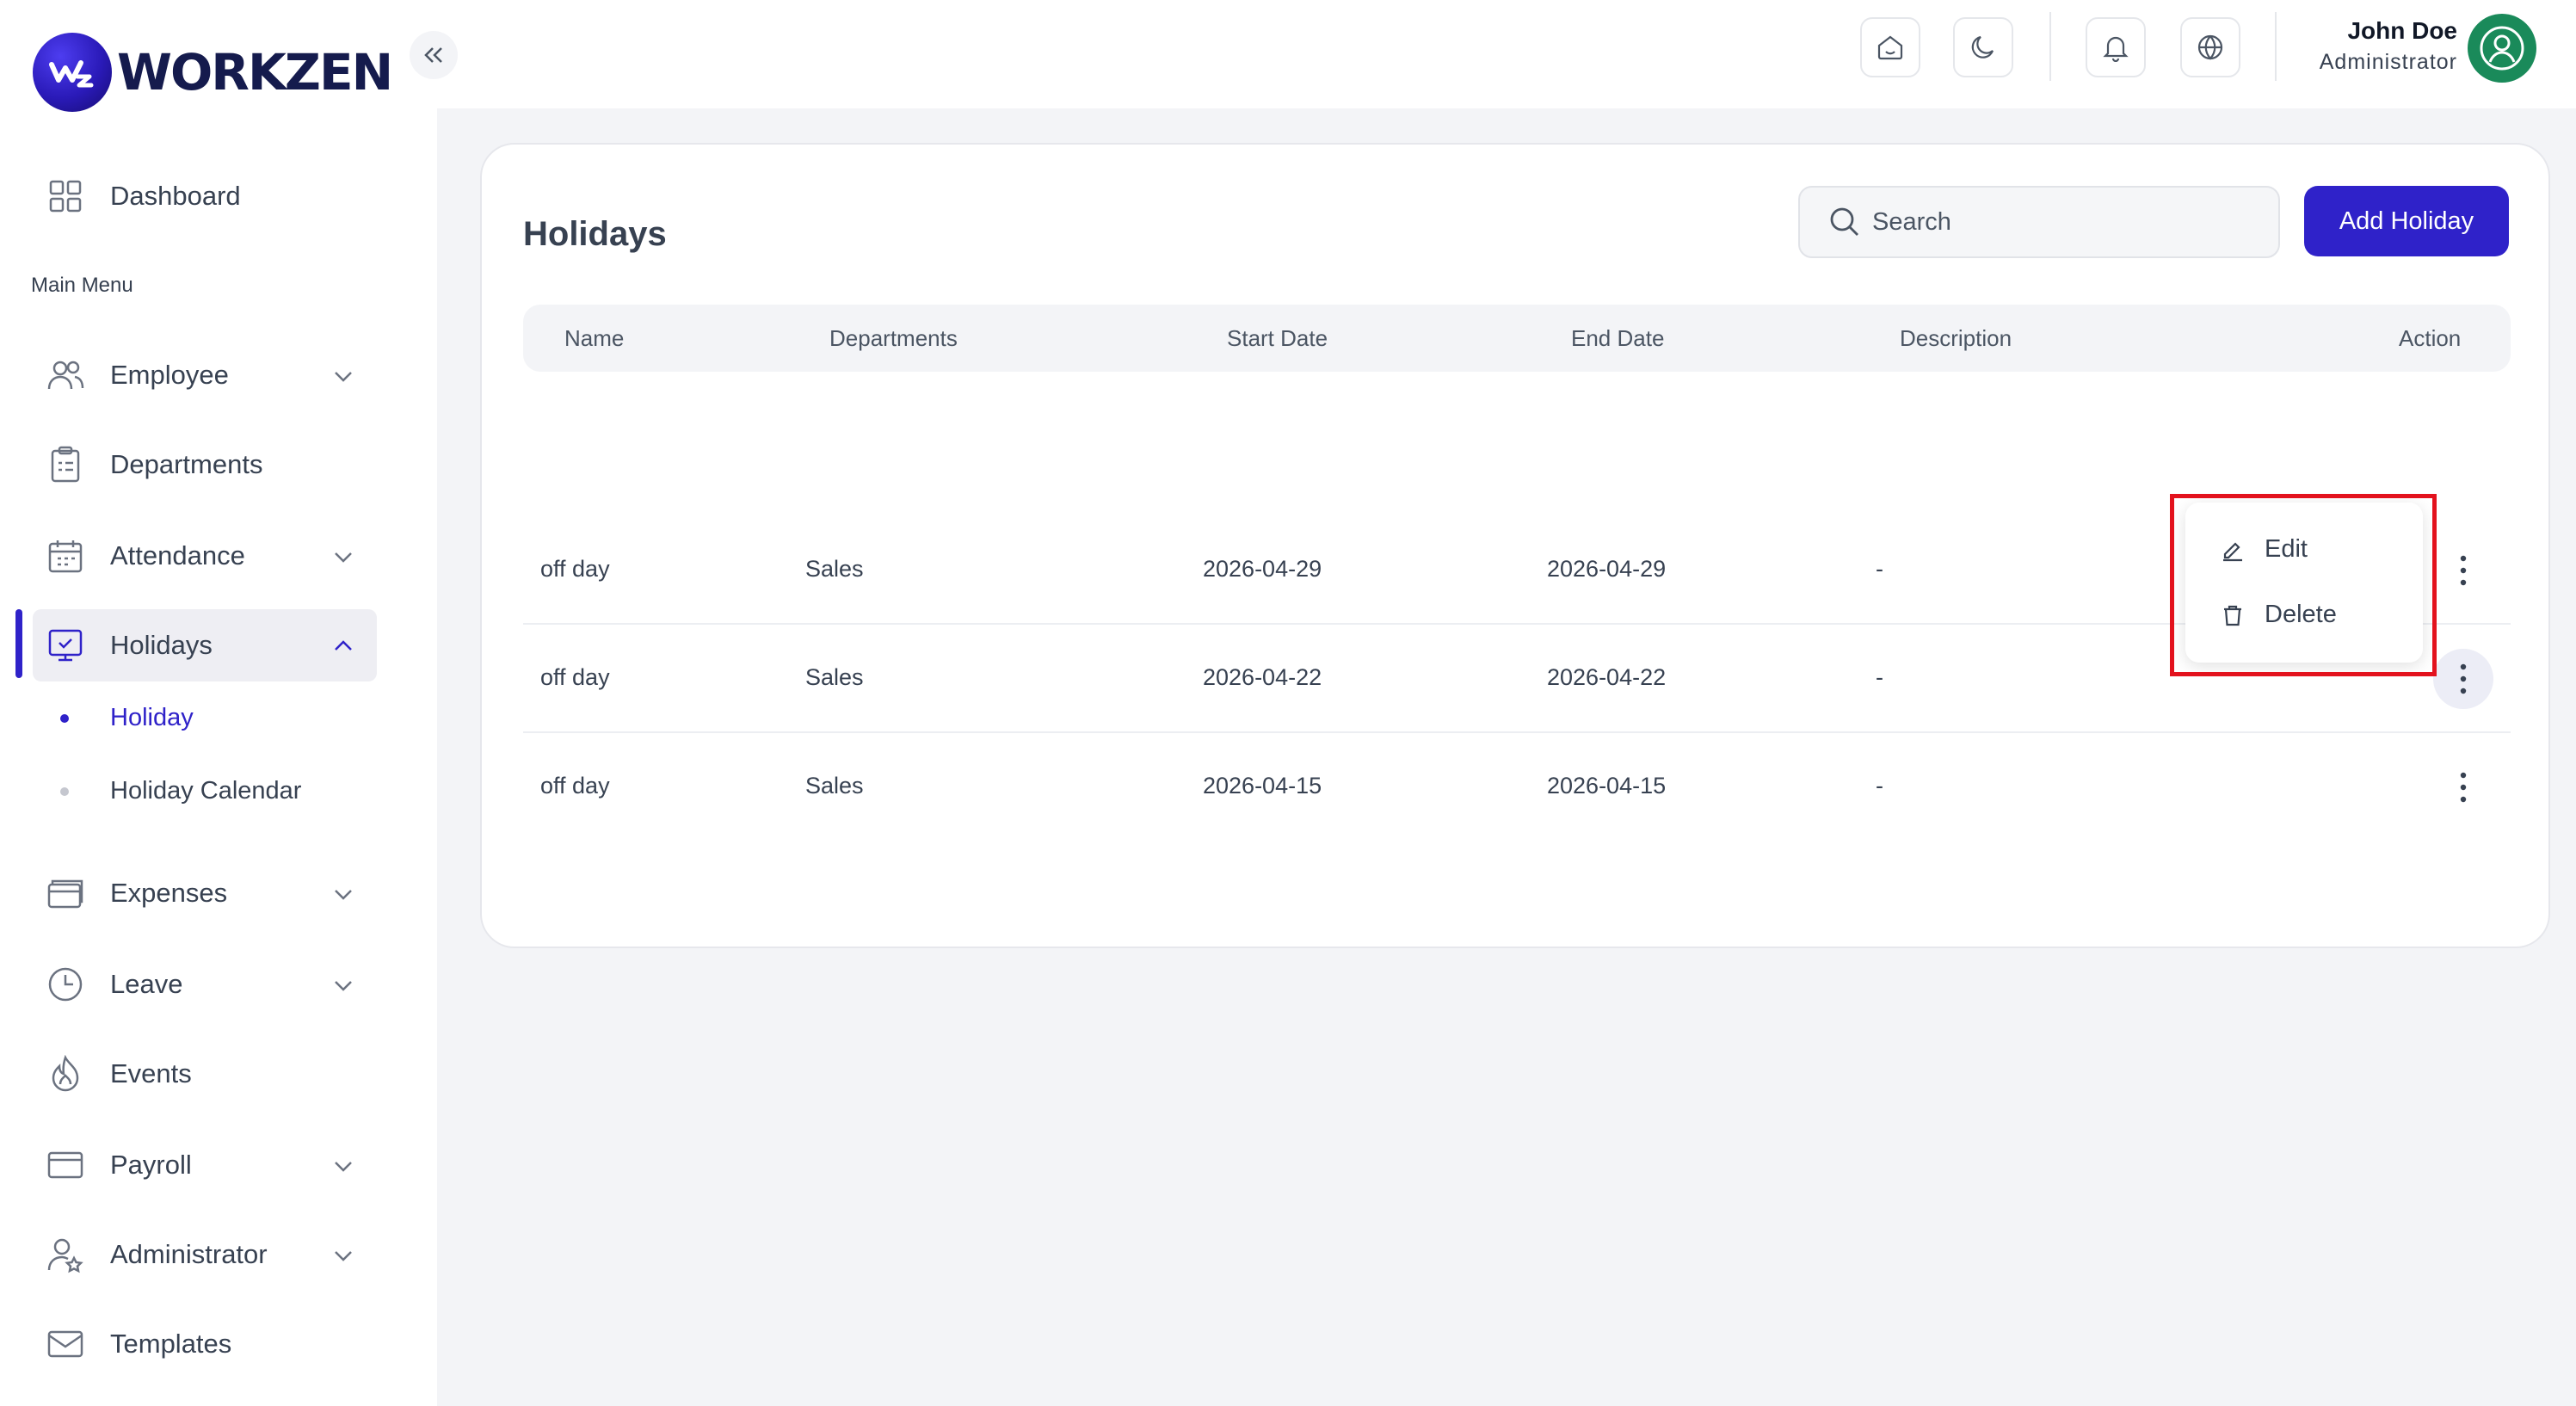 This screenshot has height=1406, width=2576. Describe the element at coordinates (1277, 338) in the screenshot. I see `column-header-start-date: Start Date` at that location.